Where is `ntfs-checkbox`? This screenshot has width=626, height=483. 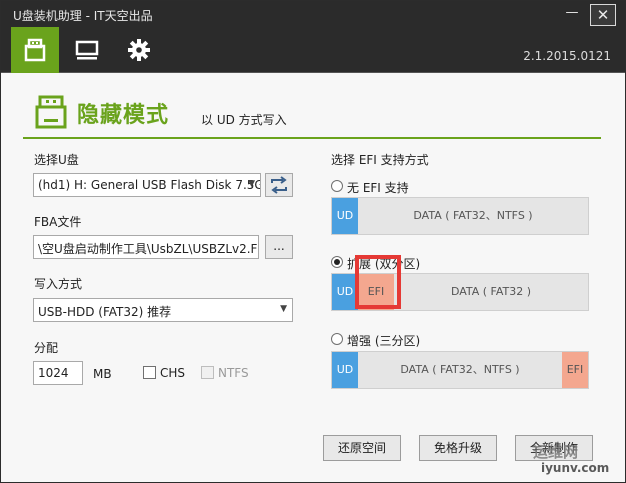
ntfs-checkbox is located at coordinates (207, 372).